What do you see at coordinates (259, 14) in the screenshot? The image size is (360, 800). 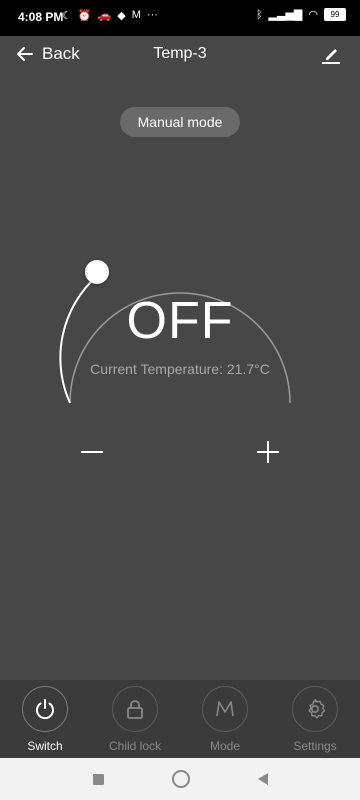 I see `bluetooth-icon: ᛒ` at bounding box center [259, 14].